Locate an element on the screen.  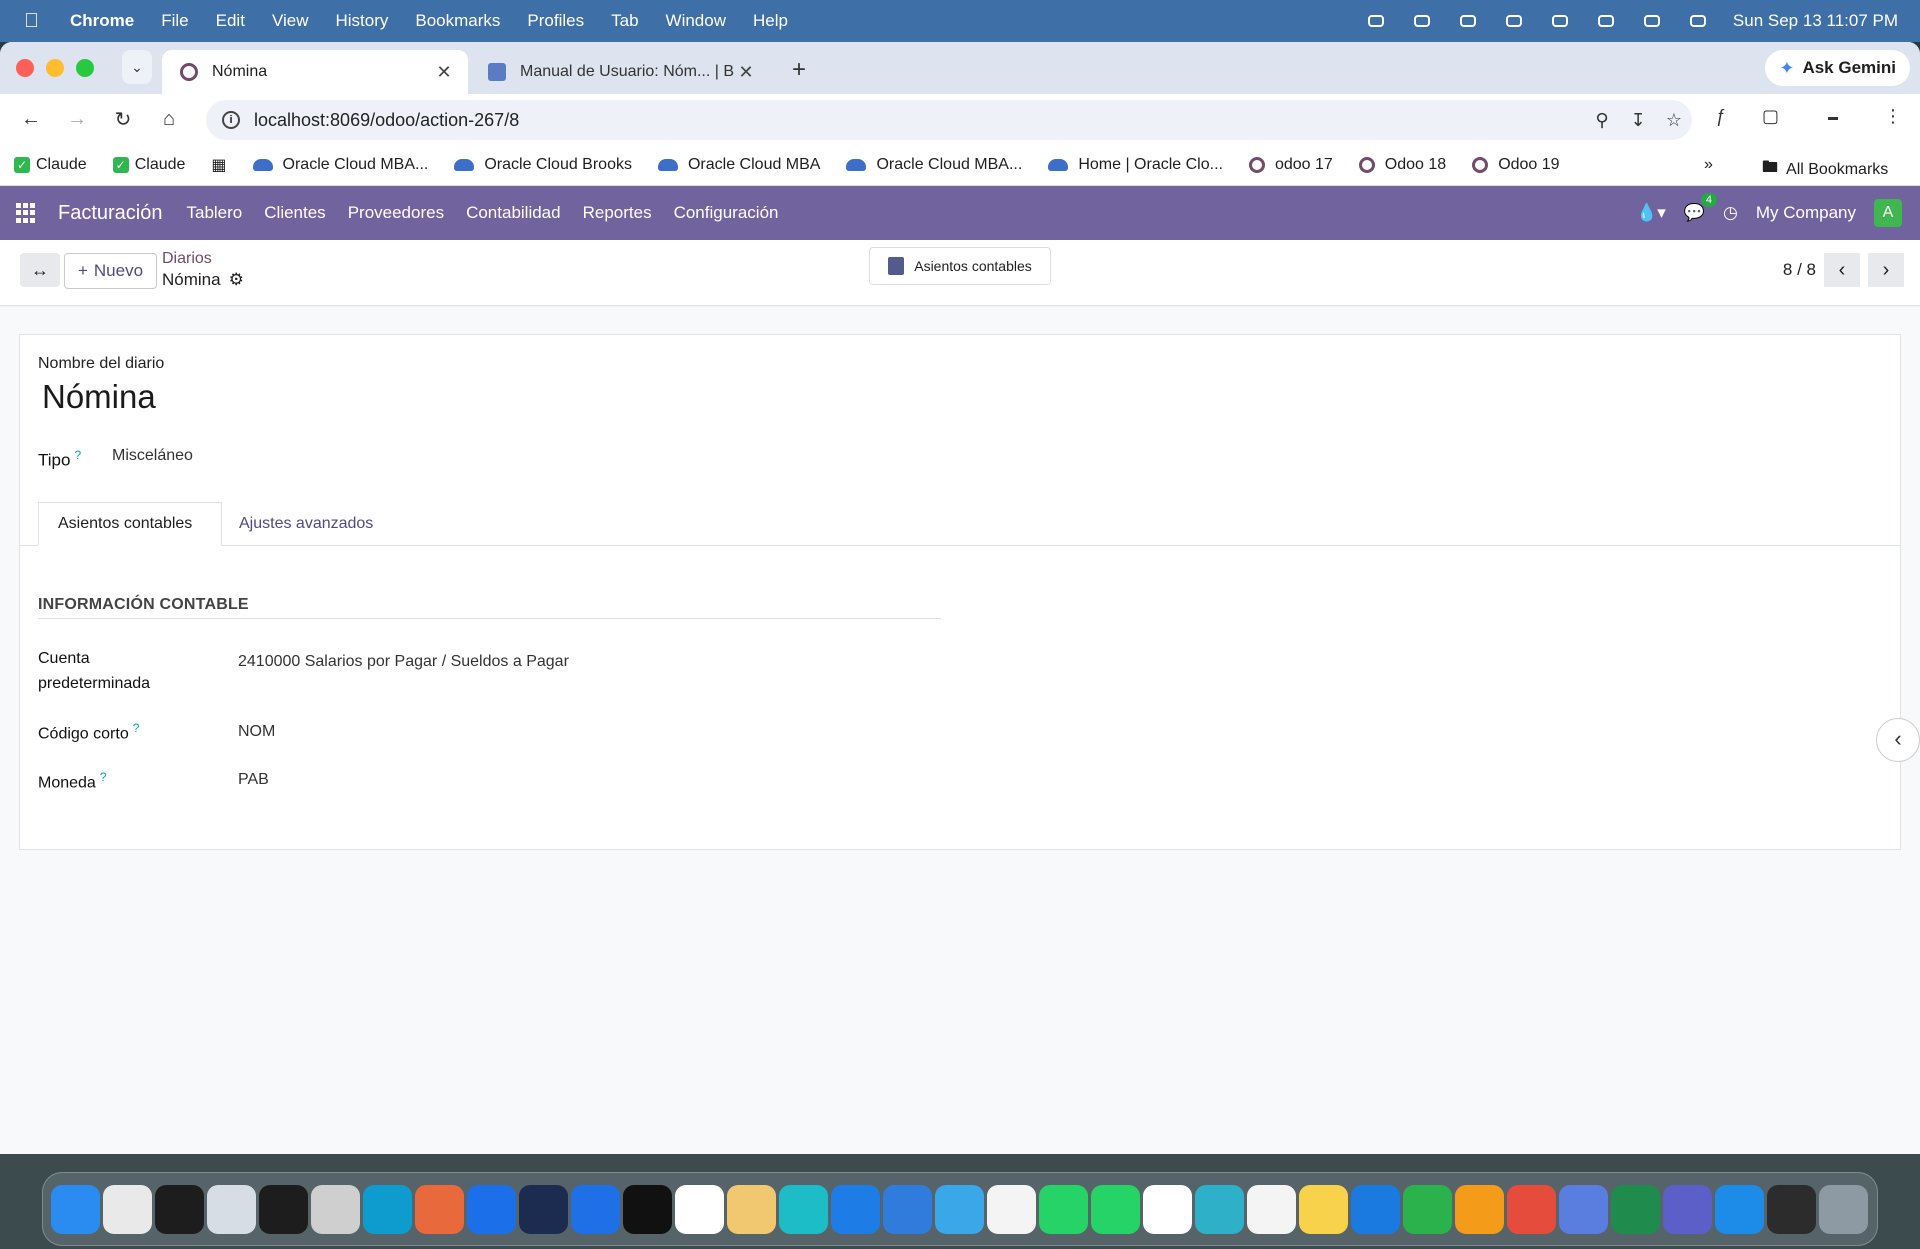
breadcrumb-diarios: Diarios is located at coordinates (203, 259).